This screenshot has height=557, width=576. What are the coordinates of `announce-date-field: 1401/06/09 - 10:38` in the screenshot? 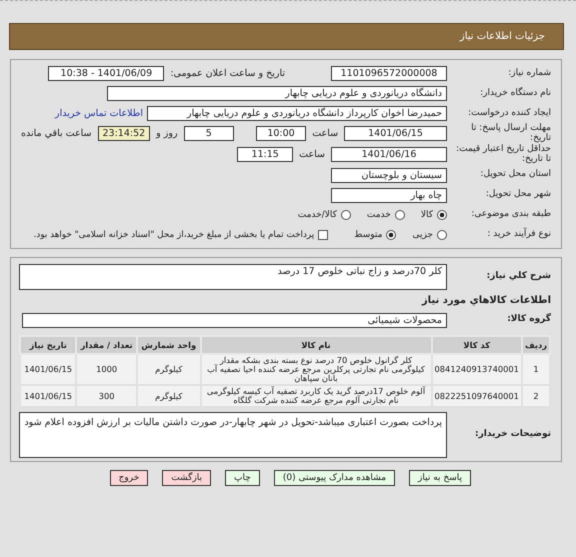 It's located at (106, 73).